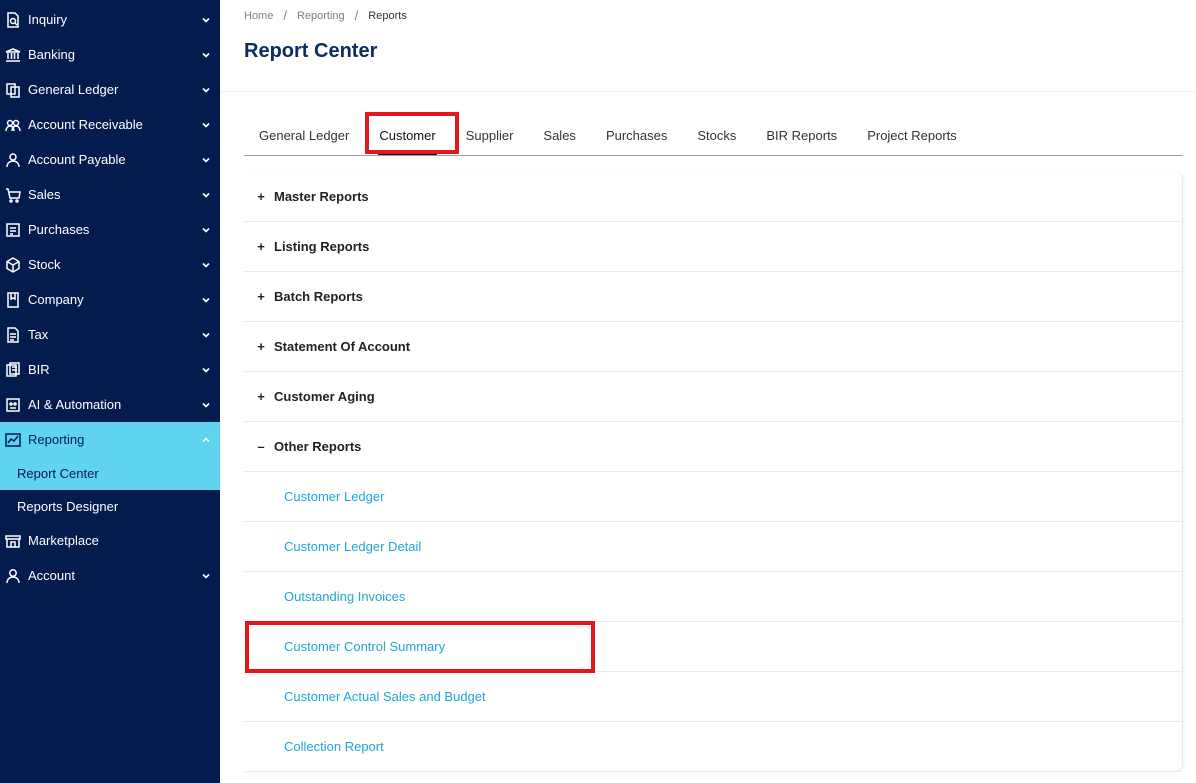 This screenshot has width=1196, height=783. Describe the element at coordinates (713, 747) in the screenshot. I see `report-item-collection-report: Collection Report` at that location.